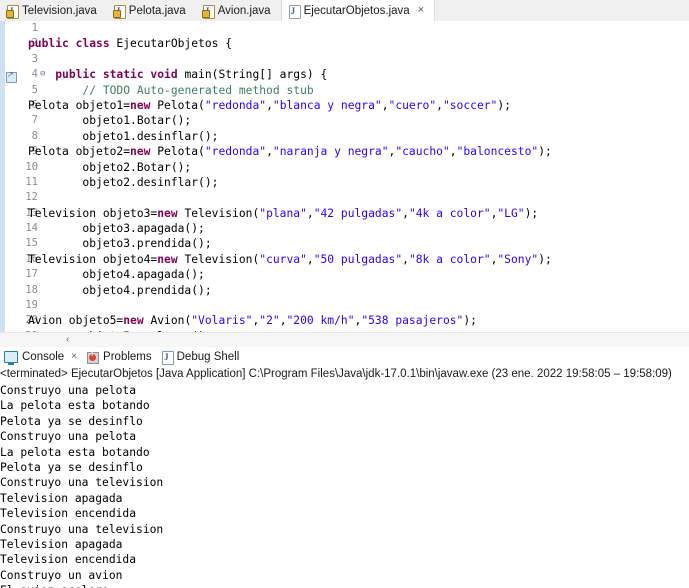 Image resolution: width=689 pixels, height=588 pixels. I want to click on code-line: objeto4.prendida();, so click(353, 290).